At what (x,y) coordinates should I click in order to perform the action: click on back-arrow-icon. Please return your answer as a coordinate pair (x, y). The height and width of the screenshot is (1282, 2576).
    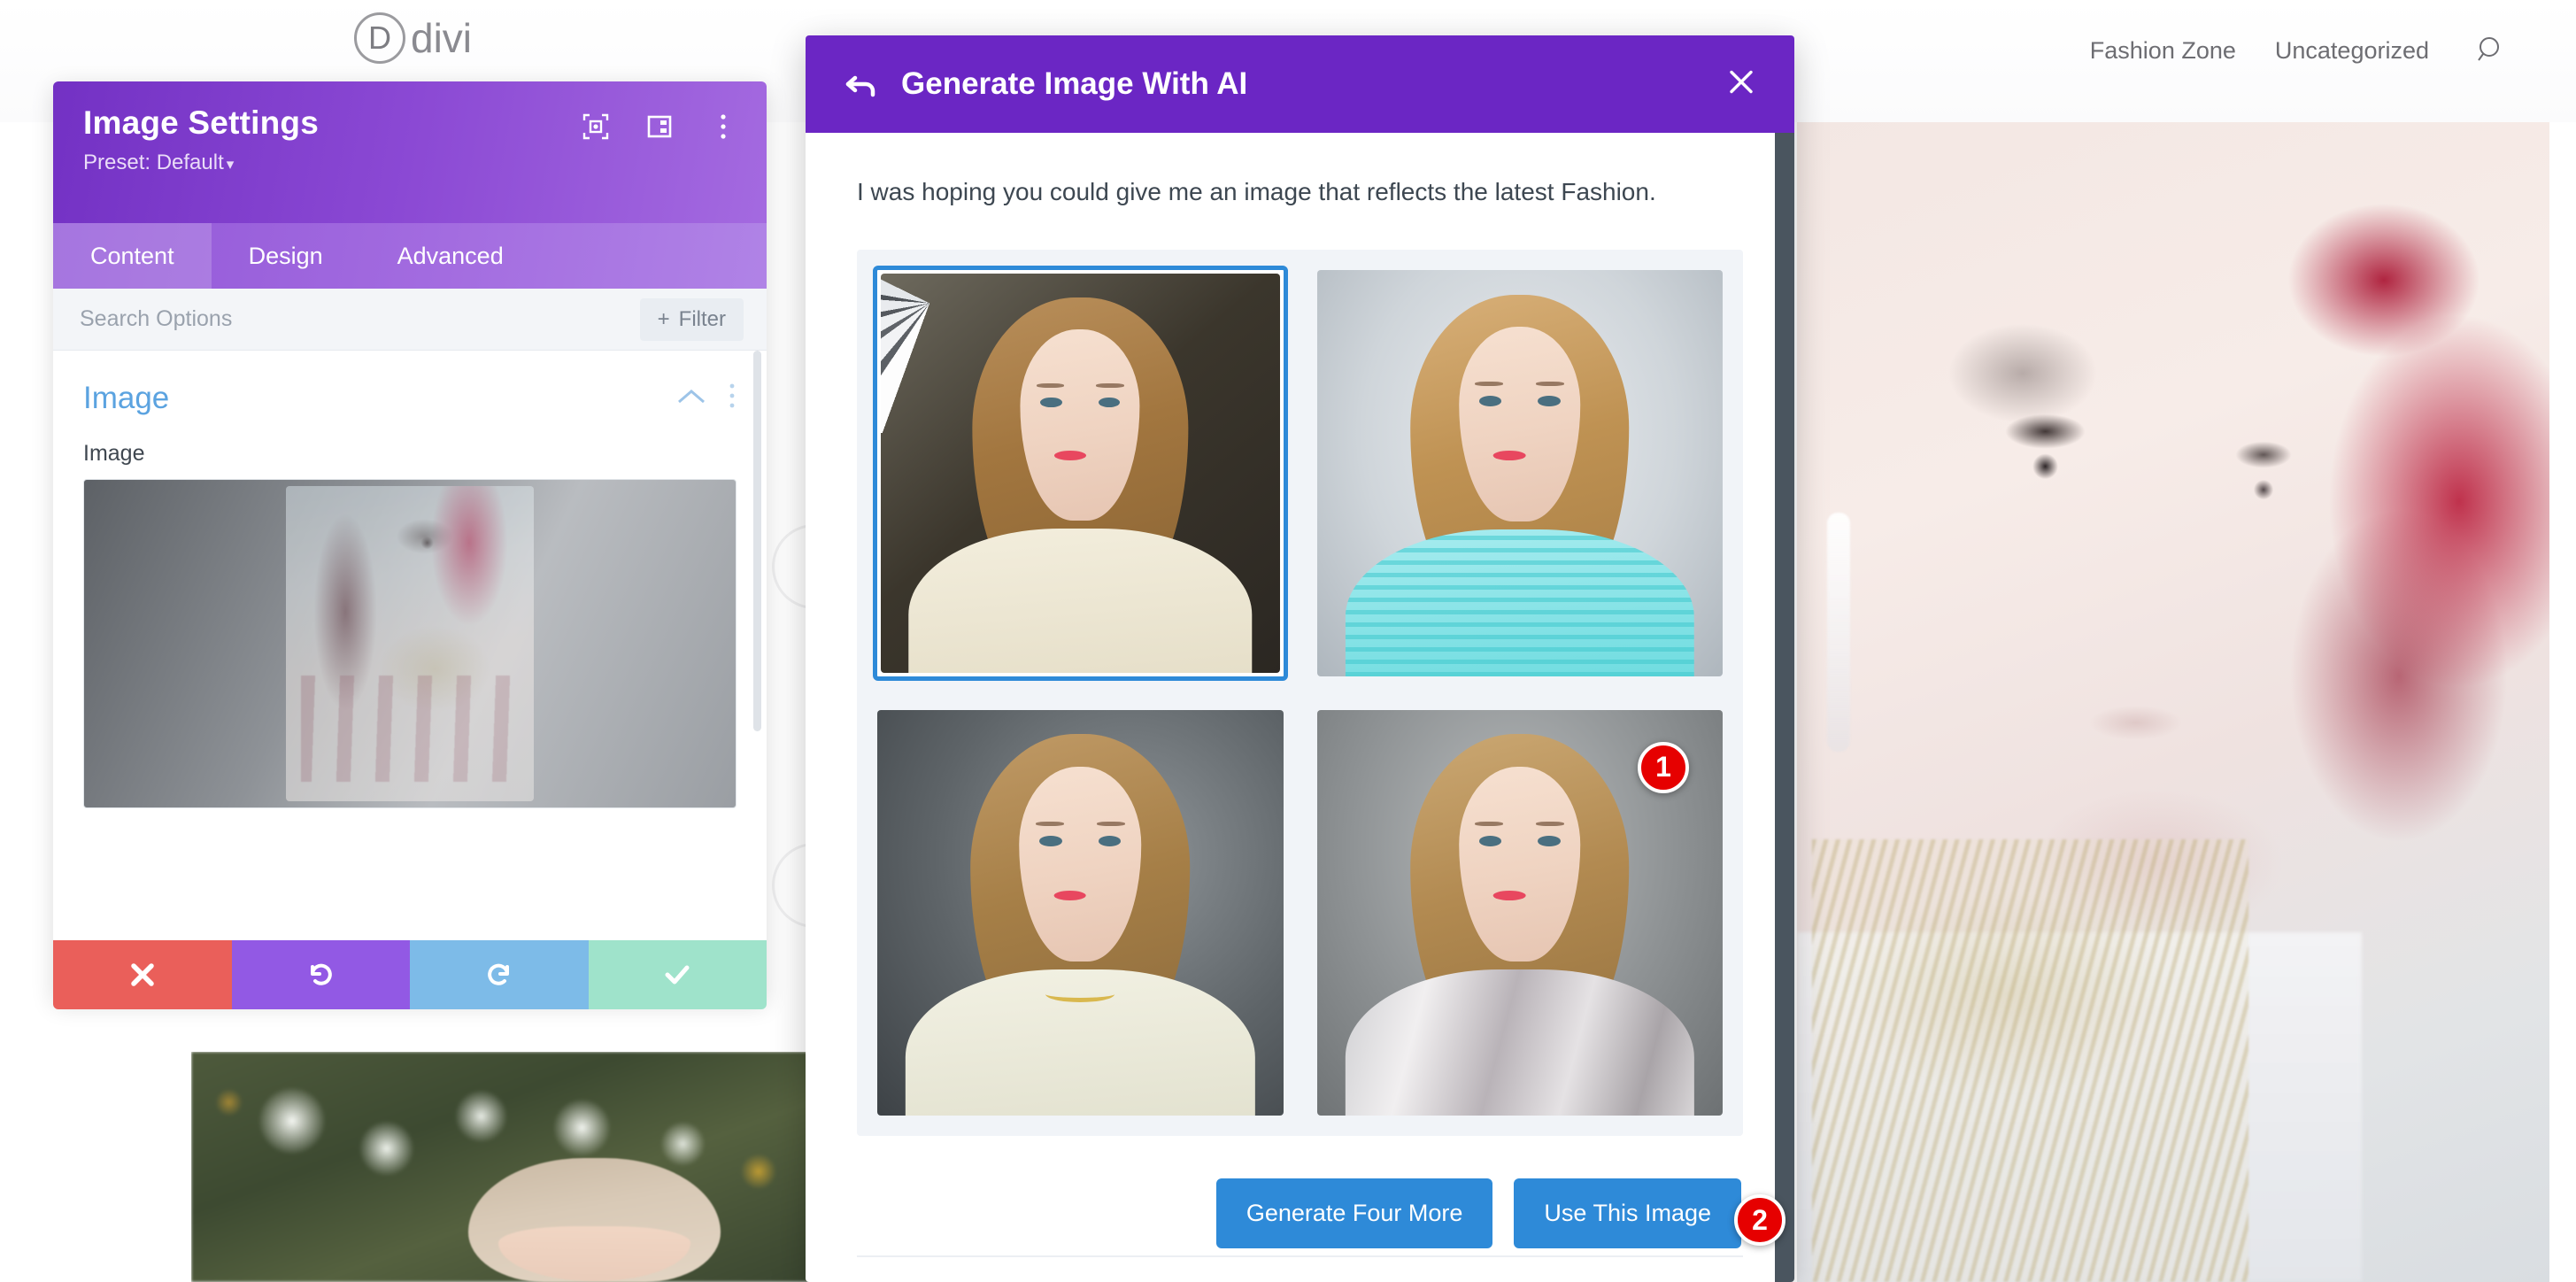
    Looking at the image, I should click on (861, 85).